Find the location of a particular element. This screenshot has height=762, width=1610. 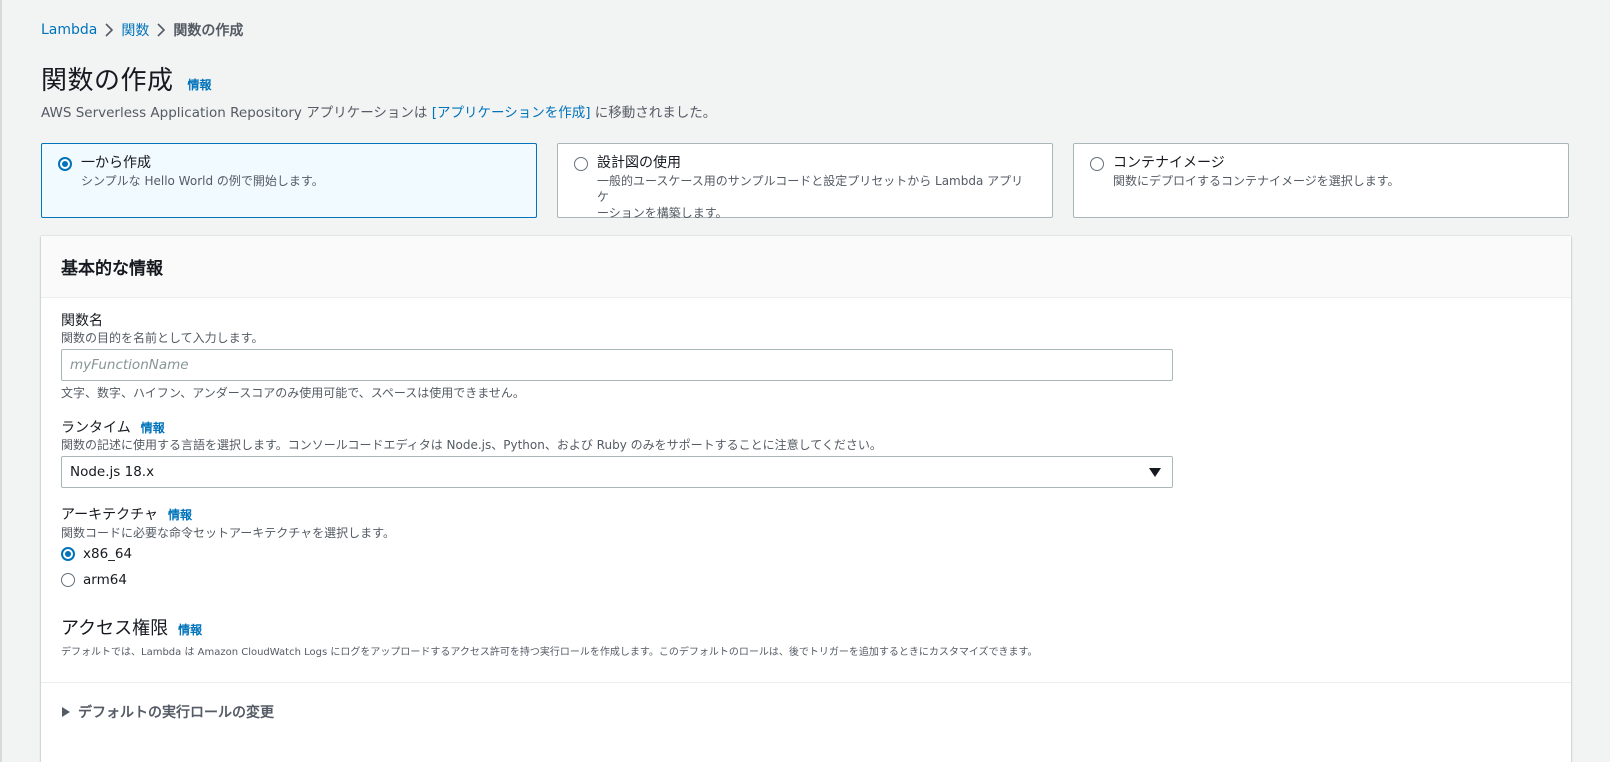

create-application-link: [アプリケーションを作成] is located at coordinates (511, 113).